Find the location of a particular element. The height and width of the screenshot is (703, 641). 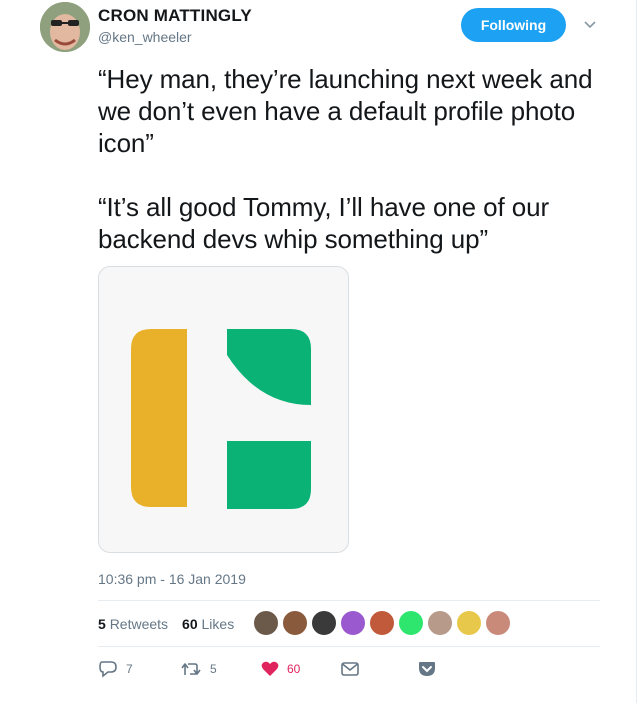

liker-avatars is located at coordinates (382, 623).